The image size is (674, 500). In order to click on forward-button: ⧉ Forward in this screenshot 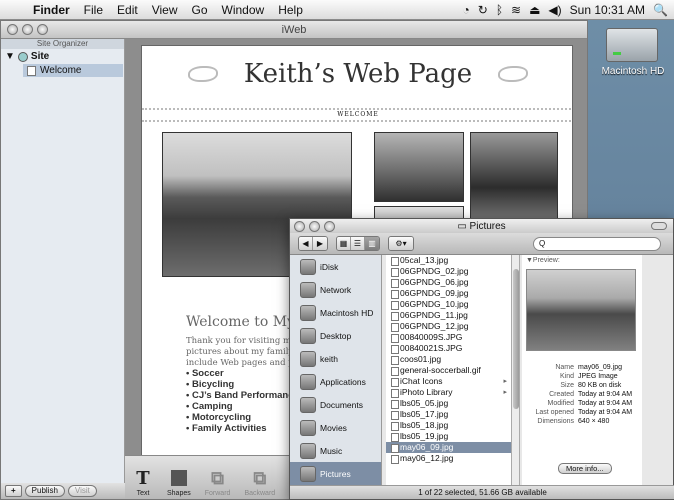, I will do `click(218, 483)`.